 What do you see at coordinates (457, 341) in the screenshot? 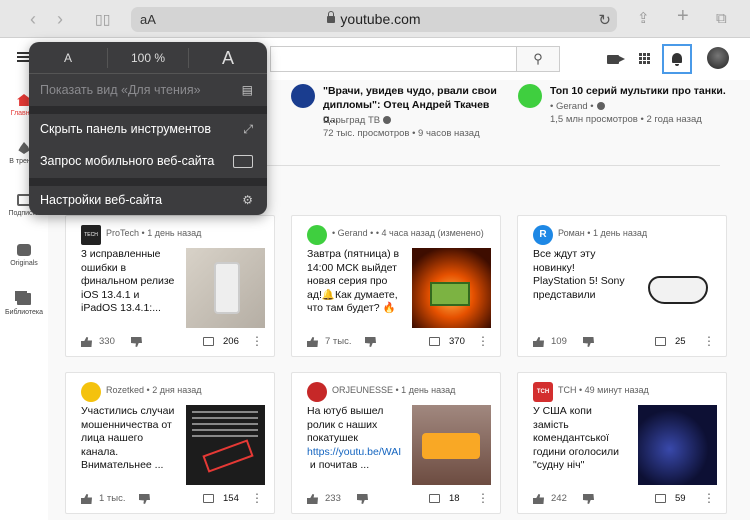
I see `comment-count: 370` at bounding box center [457, 341].